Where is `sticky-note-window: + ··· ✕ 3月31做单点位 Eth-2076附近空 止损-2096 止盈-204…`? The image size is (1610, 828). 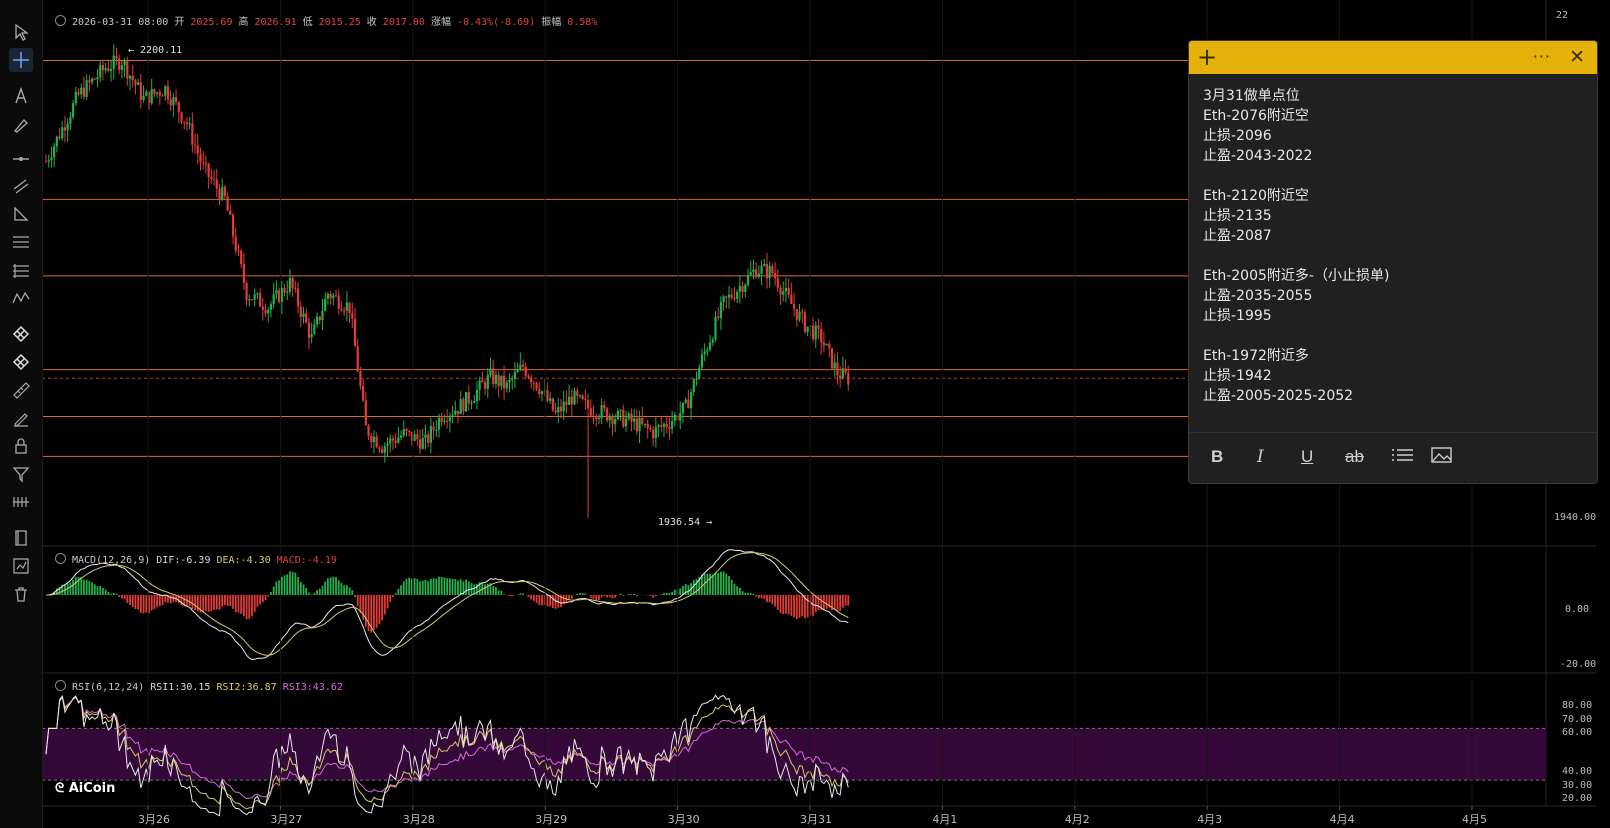
sticky-note-window: + ··· ✕ 3月31做单点位 Eth-2076附近空 止损-2096 止盈-204… is located at coordinates (1393, 262).